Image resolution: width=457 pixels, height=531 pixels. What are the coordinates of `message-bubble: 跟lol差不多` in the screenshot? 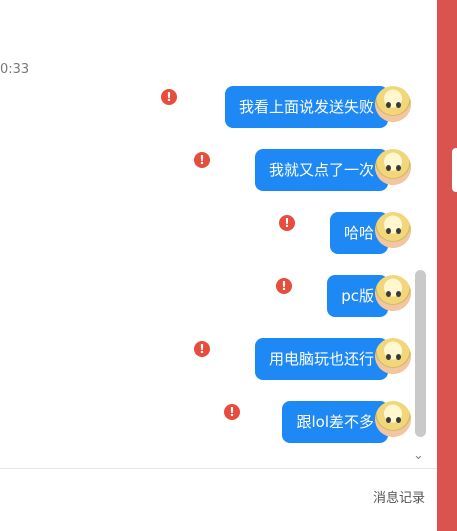 It's located at (338, 422).